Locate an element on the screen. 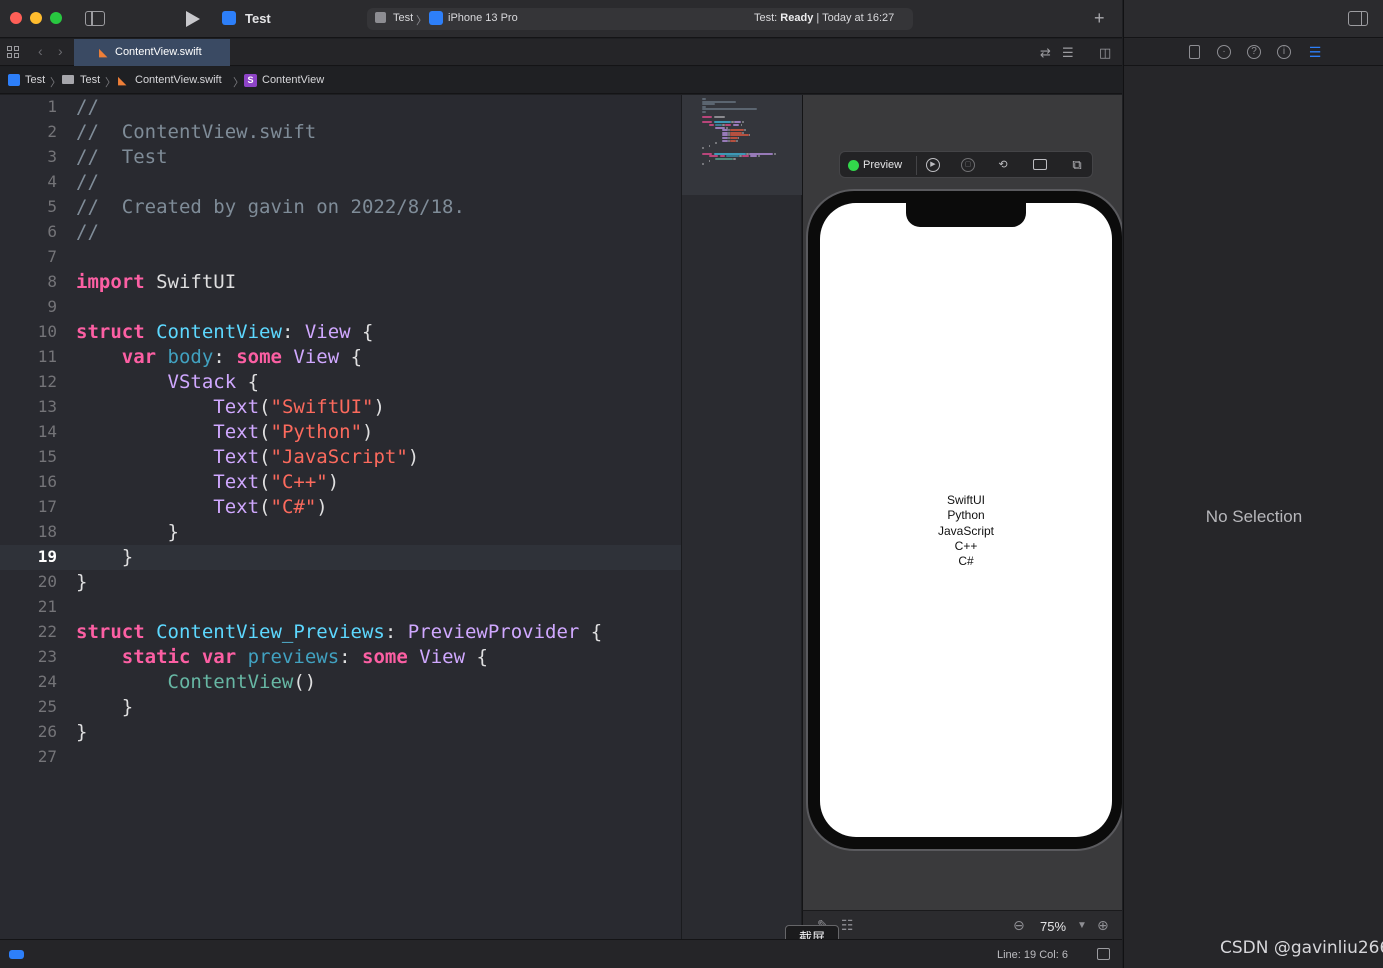  folder-icon is located at coordinates (68, 79).